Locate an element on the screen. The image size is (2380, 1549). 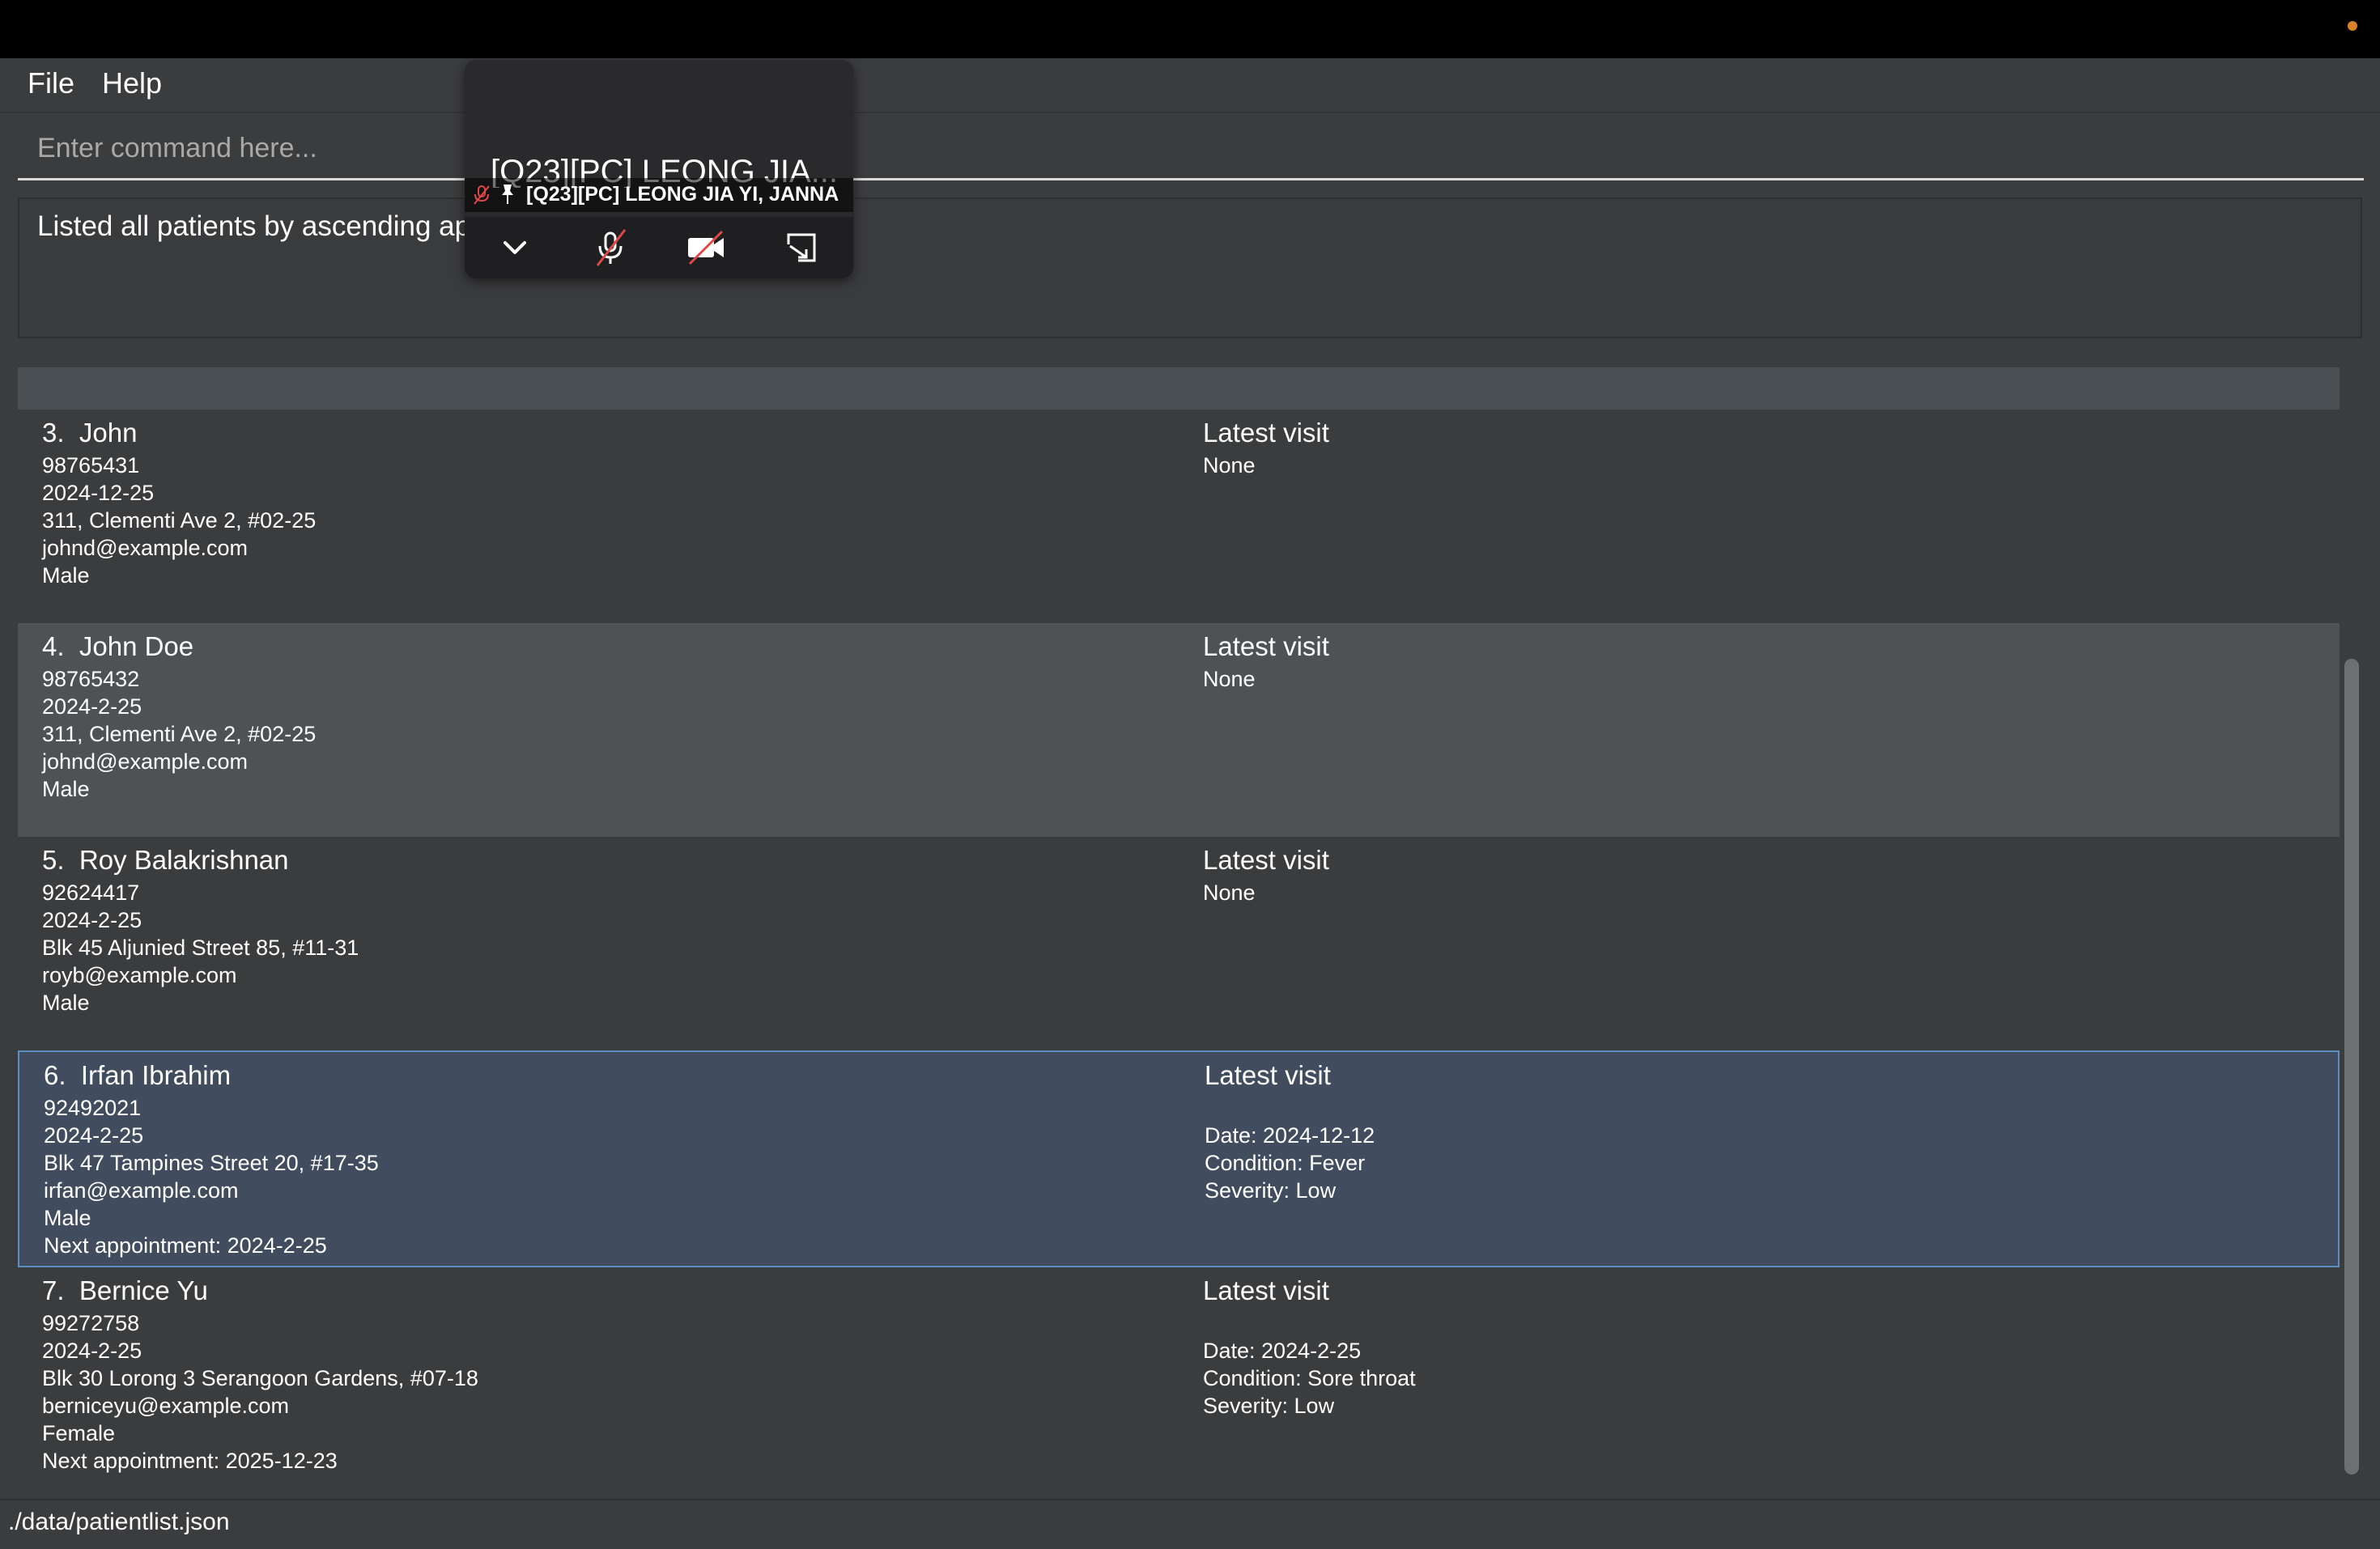
patient-name: 6. Irfan Ibrahim is located at coordinates (138, 1075).